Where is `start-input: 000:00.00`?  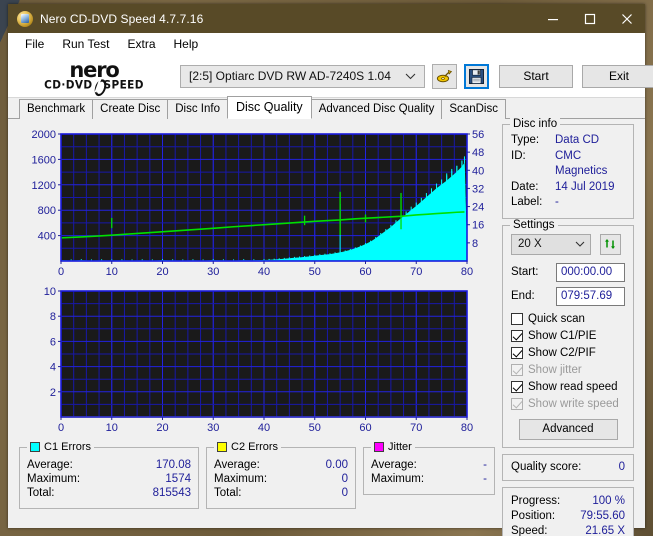 start-input: 000:00.00 is located at coordinates (590, 272).